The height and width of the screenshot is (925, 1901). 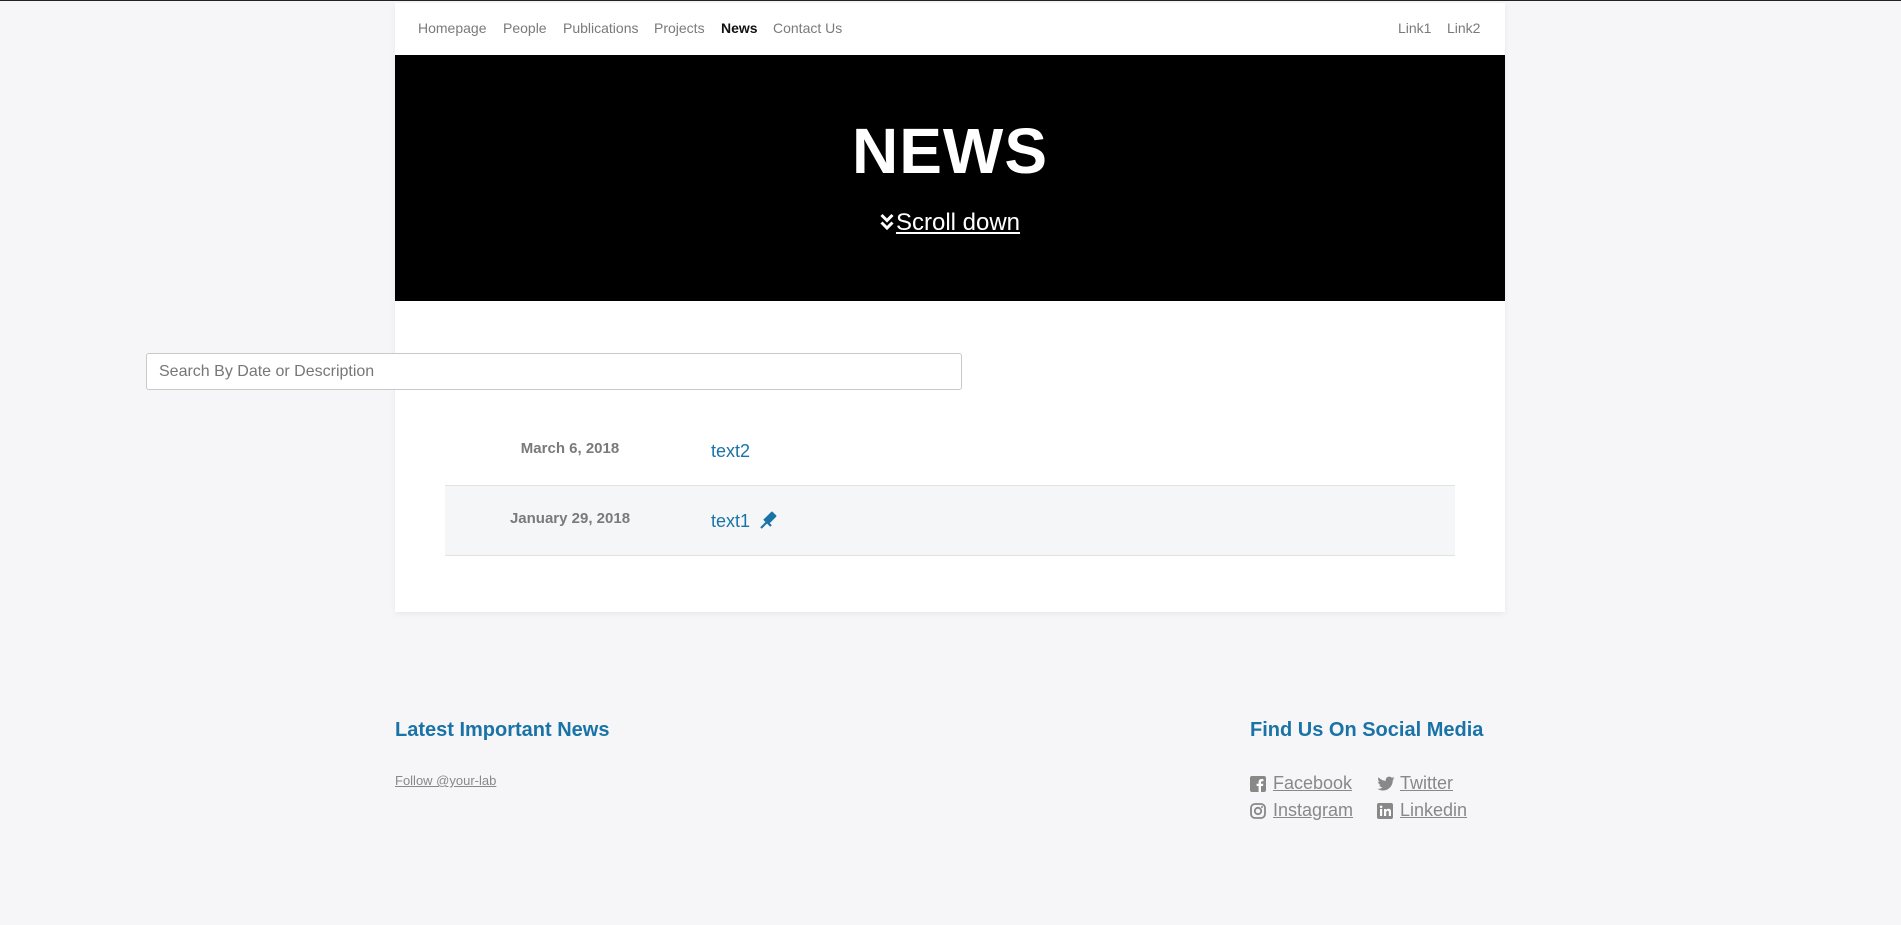 What do you see at coordinates (807, 28) in the screenshot?
I see `nav-contact-us: Contact Us` at bounding box center [807, 28].